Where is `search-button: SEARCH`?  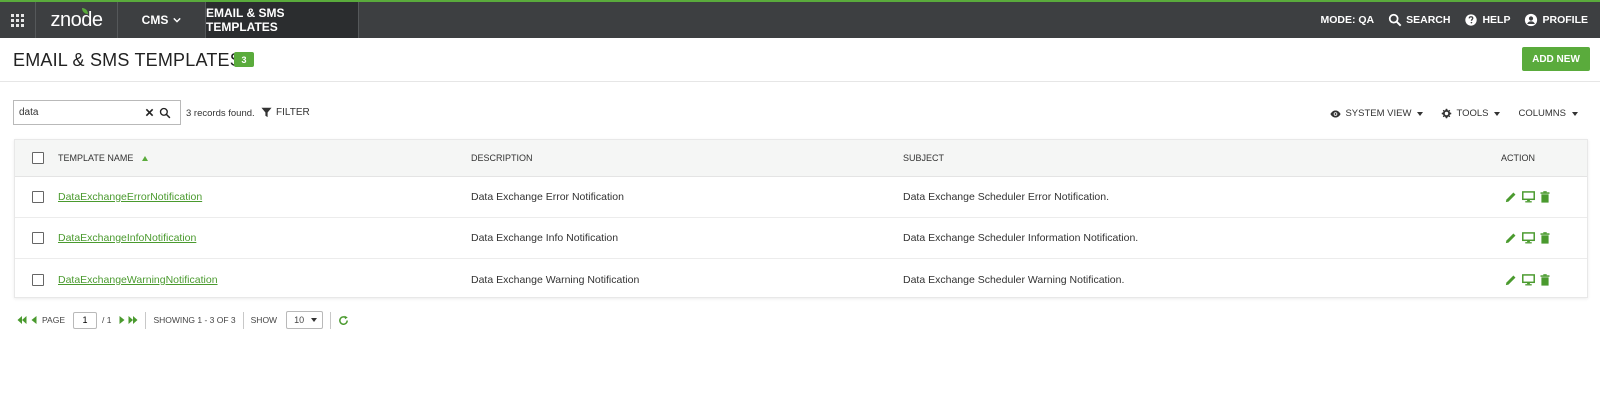 search-button: SEARCH is located at coordinates (1419, 20).